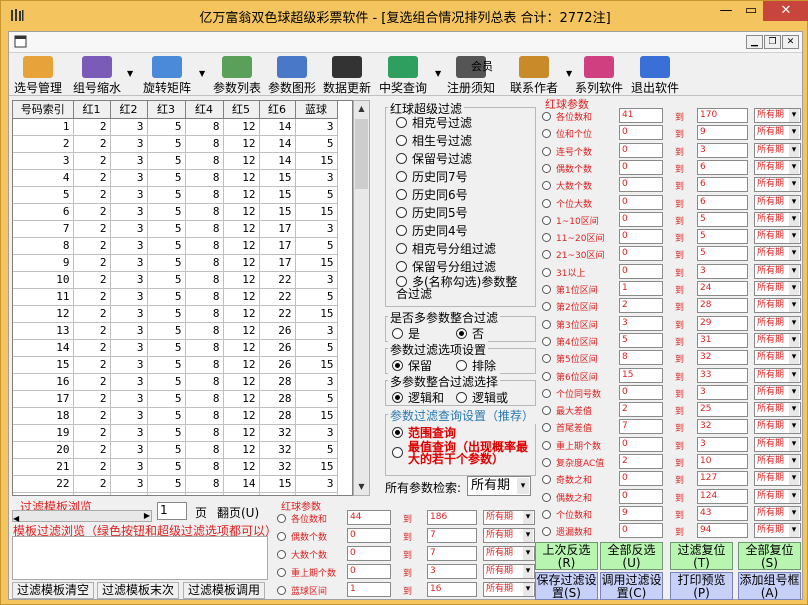  What do you see at coordinates (722, 375) in the screenshot?
I see `param-max-input: 33` at bounding box center [722, 375].